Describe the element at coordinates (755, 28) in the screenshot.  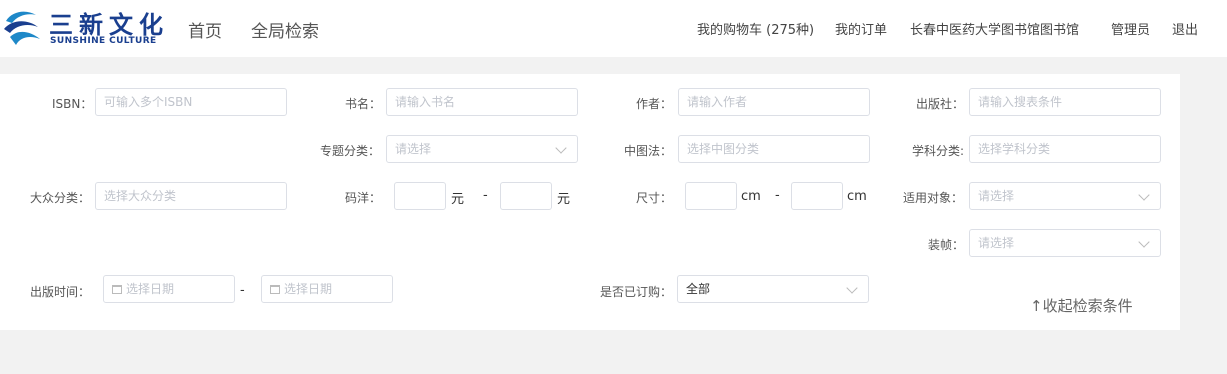
I see `nav-cart: 我的购物车 (275种)` at that location.